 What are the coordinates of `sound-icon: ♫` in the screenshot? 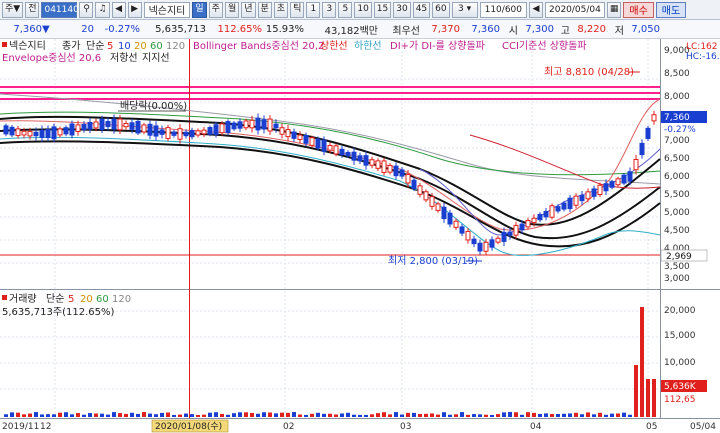 It's located at (102, 9).